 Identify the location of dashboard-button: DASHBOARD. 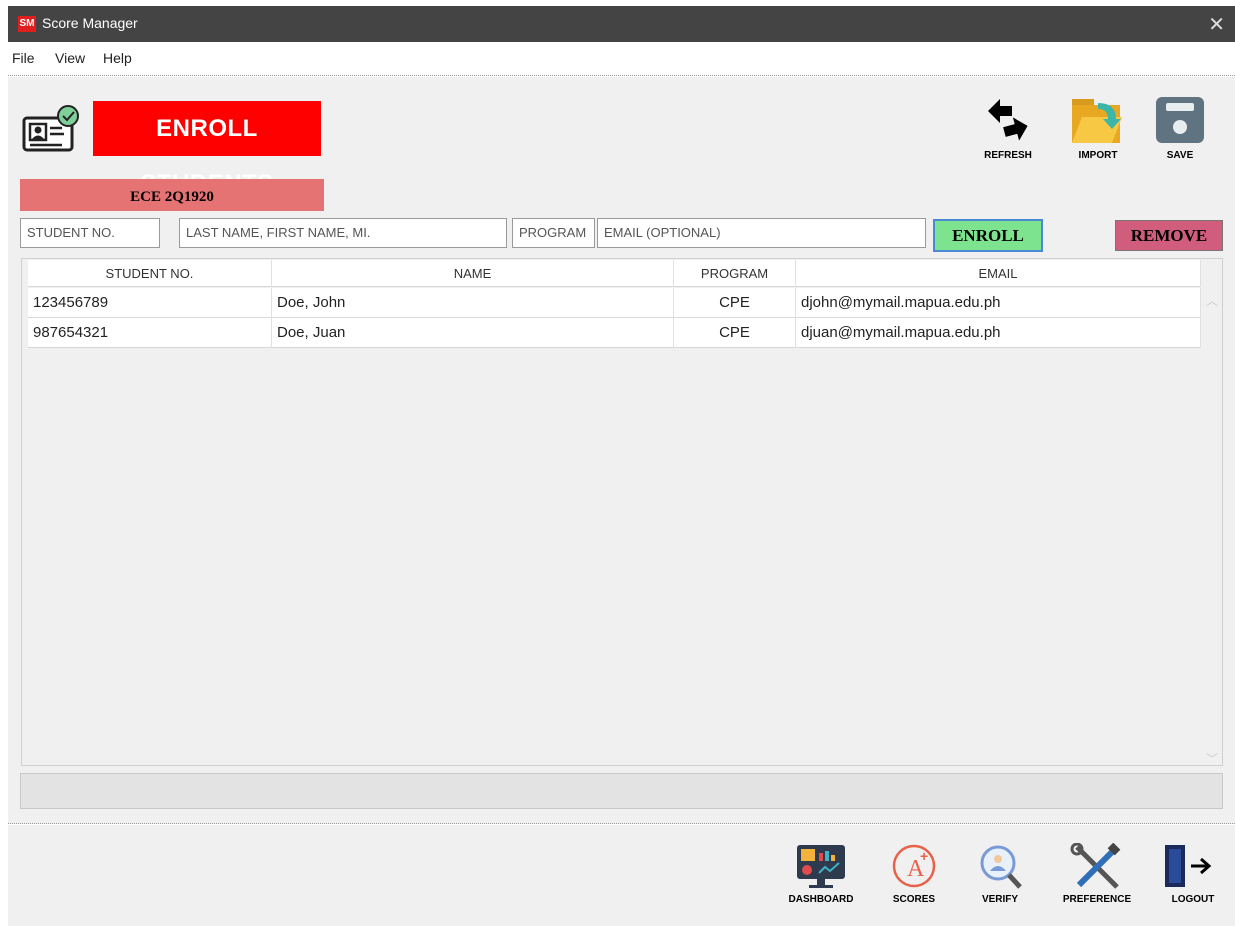
(821, 883).